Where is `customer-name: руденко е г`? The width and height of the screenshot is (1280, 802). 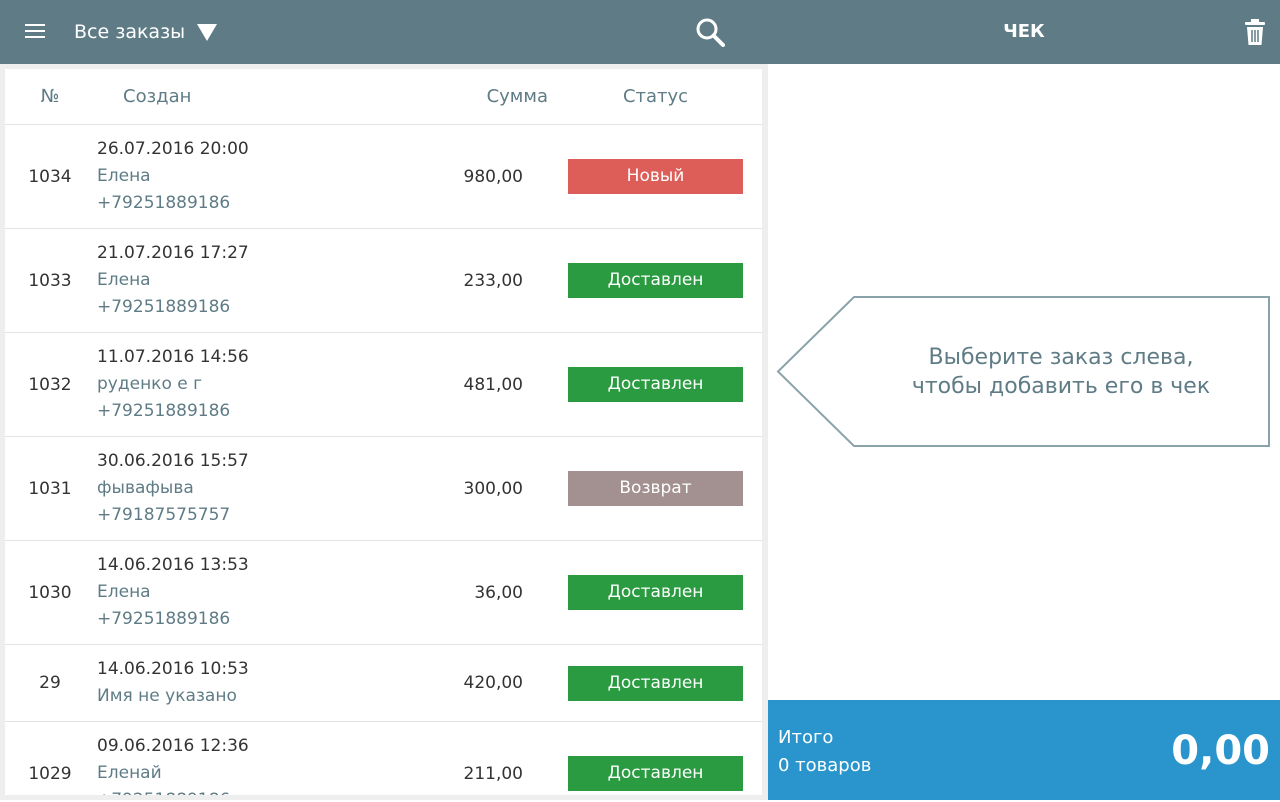 customer-name: руденко е г is located at coordinates (150, 384).